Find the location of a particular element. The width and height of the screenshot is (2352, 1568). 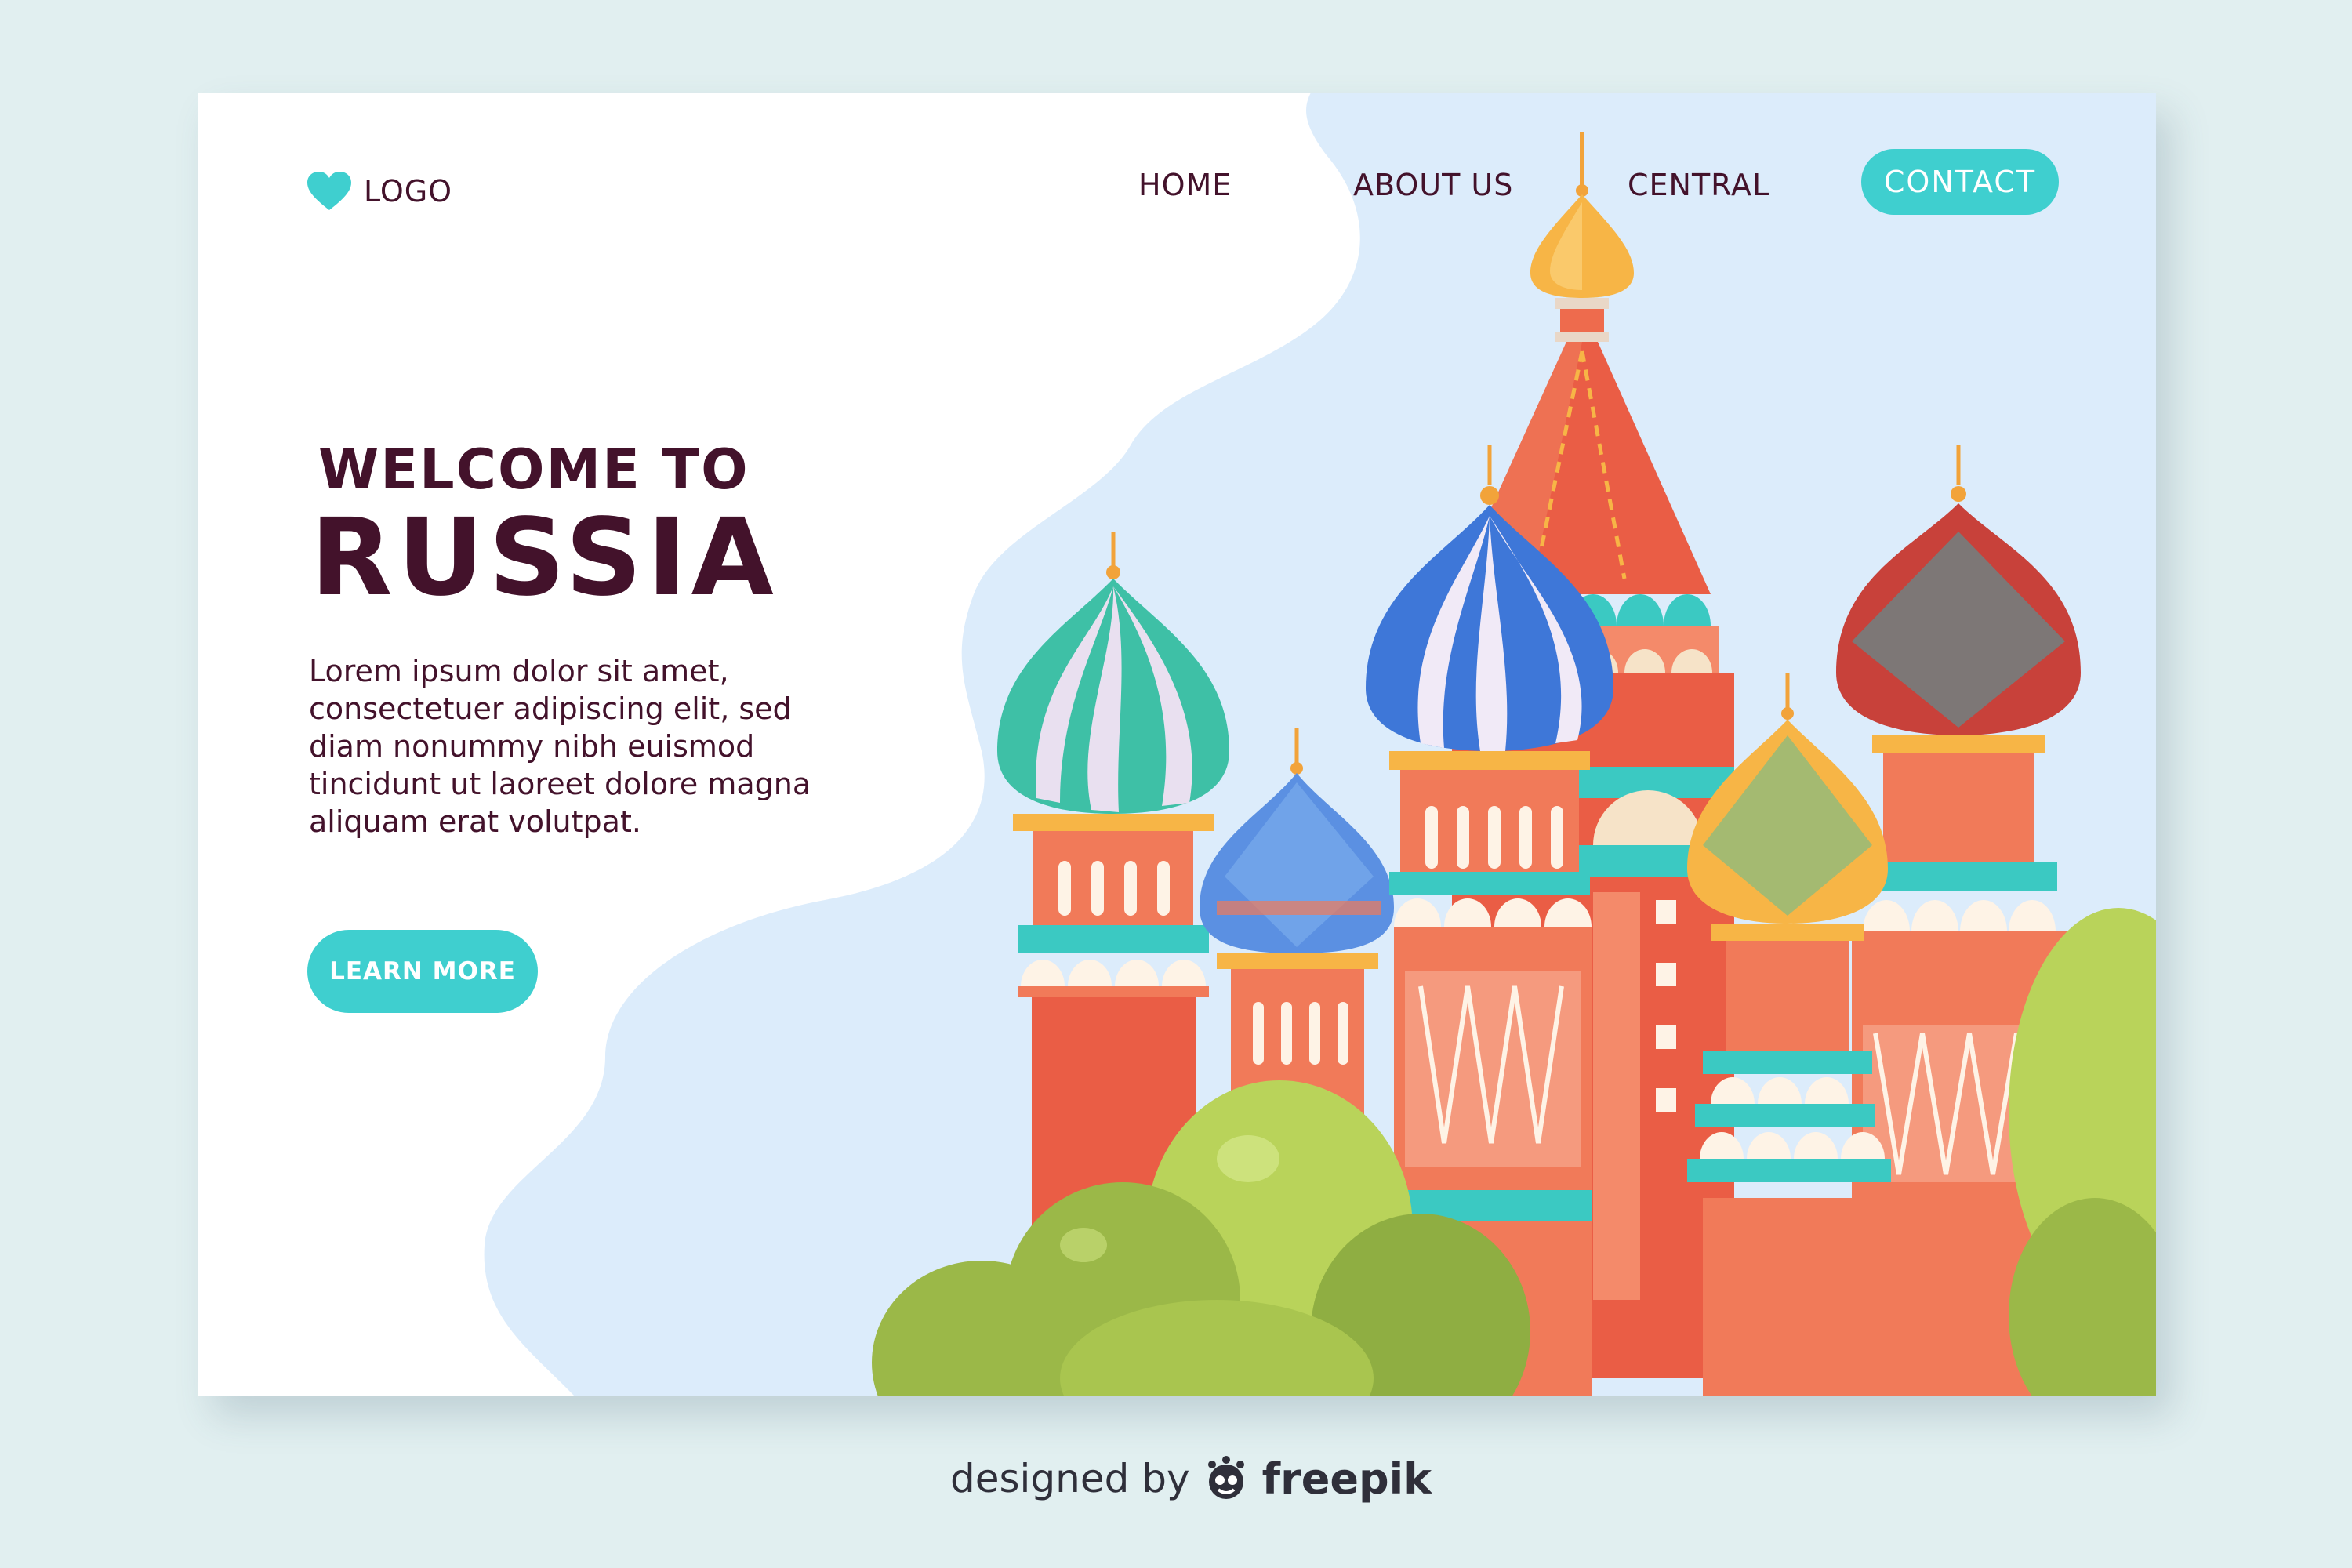

freepik-mascot-icon is located at coordinates (1225, 1477).